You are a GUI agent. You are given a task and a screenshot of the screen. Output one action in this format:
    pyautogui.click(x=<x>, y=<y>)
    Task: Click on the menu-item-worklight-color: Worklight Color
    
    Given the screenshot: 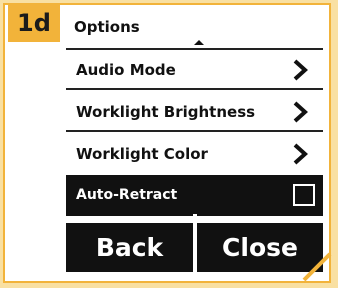 What is the action you would take?
    pyautogui.click(x=194, y=154)
    